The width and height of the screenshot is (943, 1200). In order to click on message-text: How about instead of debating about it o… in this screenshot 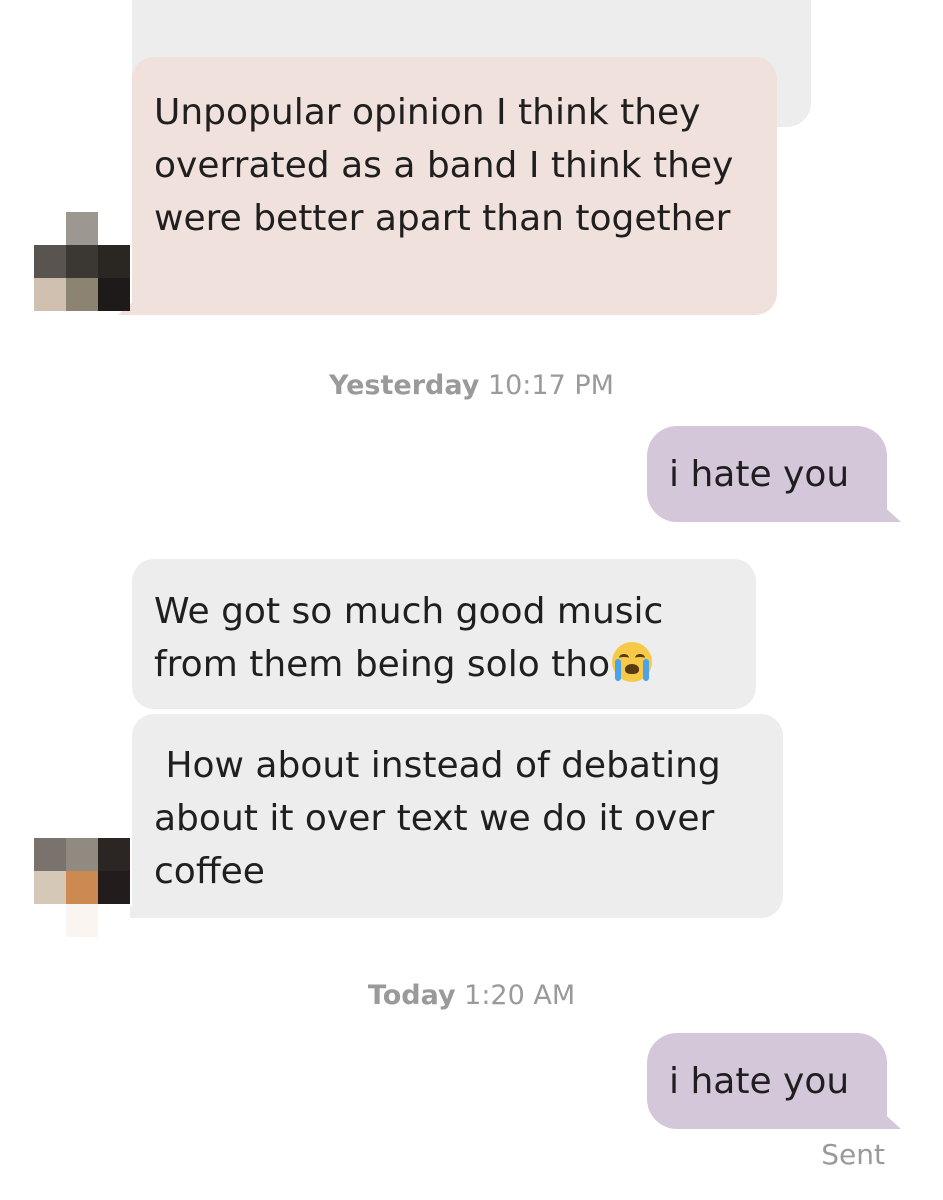, I will do `click(443, 818)`.